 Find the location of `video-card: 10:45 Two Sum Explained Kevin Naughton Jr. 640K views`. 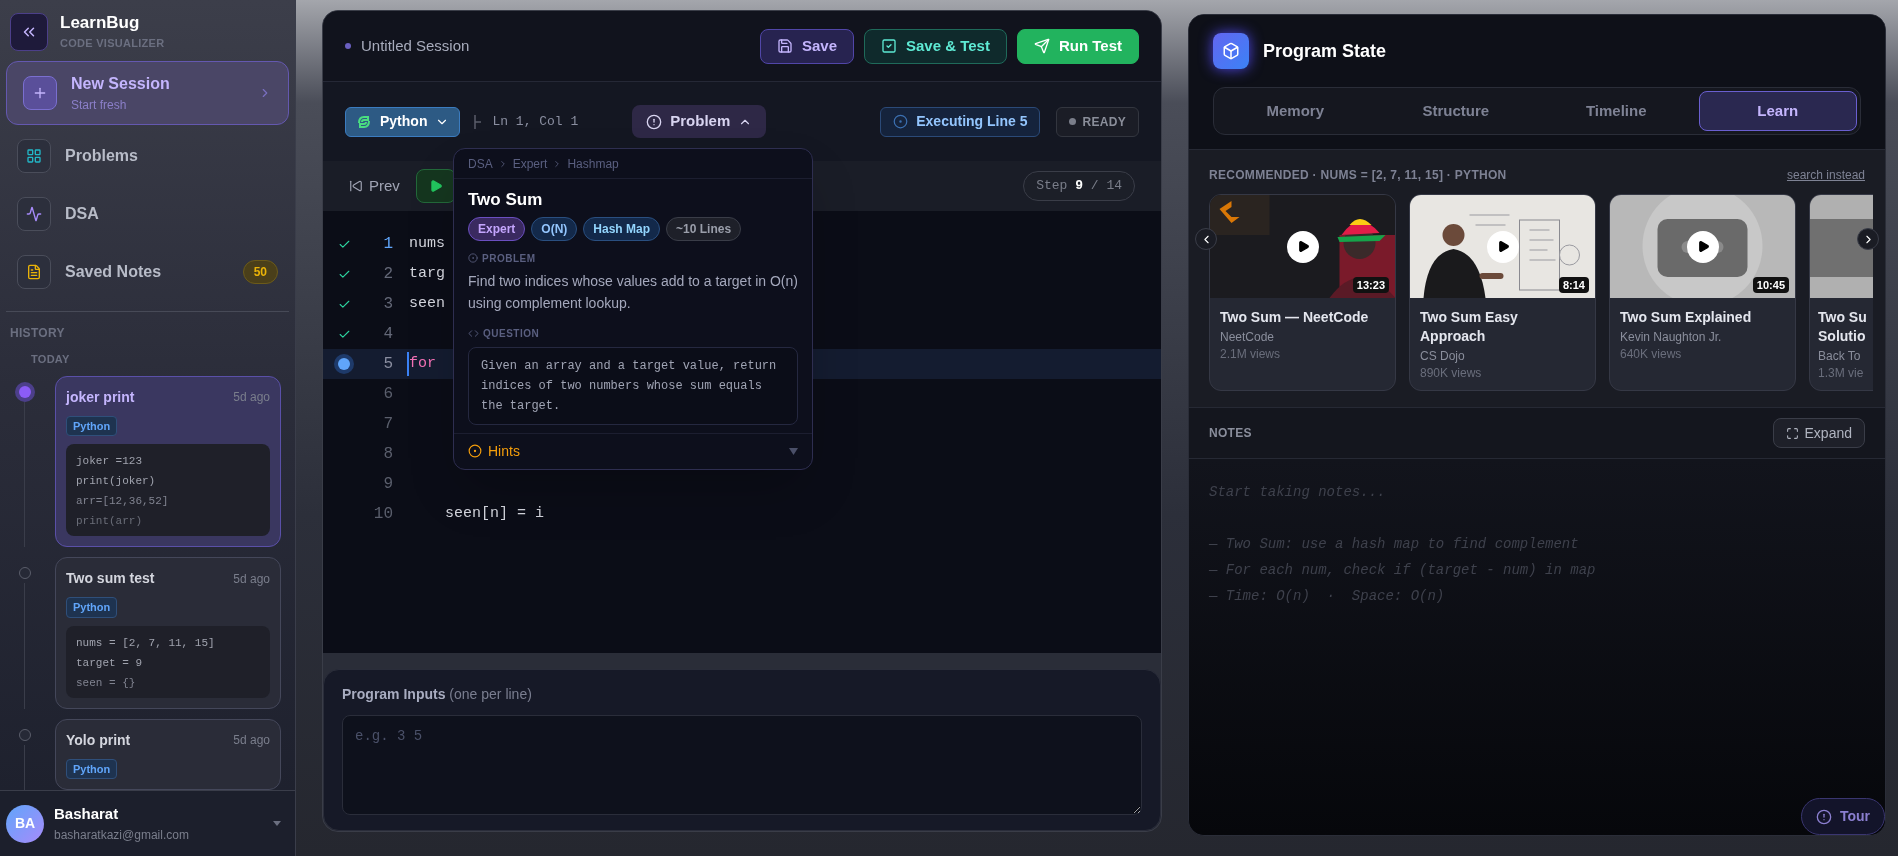

video-card: 10:45 Two Sum Explained Kevin Naughton Jr. 640K views is located at coordinates (1702, 292).